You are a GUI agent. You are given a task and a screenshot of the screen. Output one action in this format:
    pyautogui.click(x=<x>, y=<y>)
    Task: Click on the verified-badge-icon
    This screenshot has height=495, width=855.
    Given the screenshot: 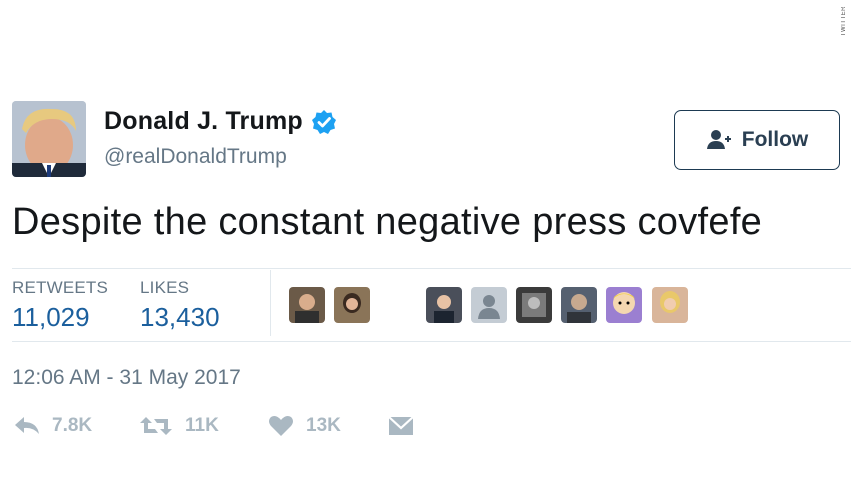 What is the action you would take?
    pyautogui.click(x=323, y=121)
    